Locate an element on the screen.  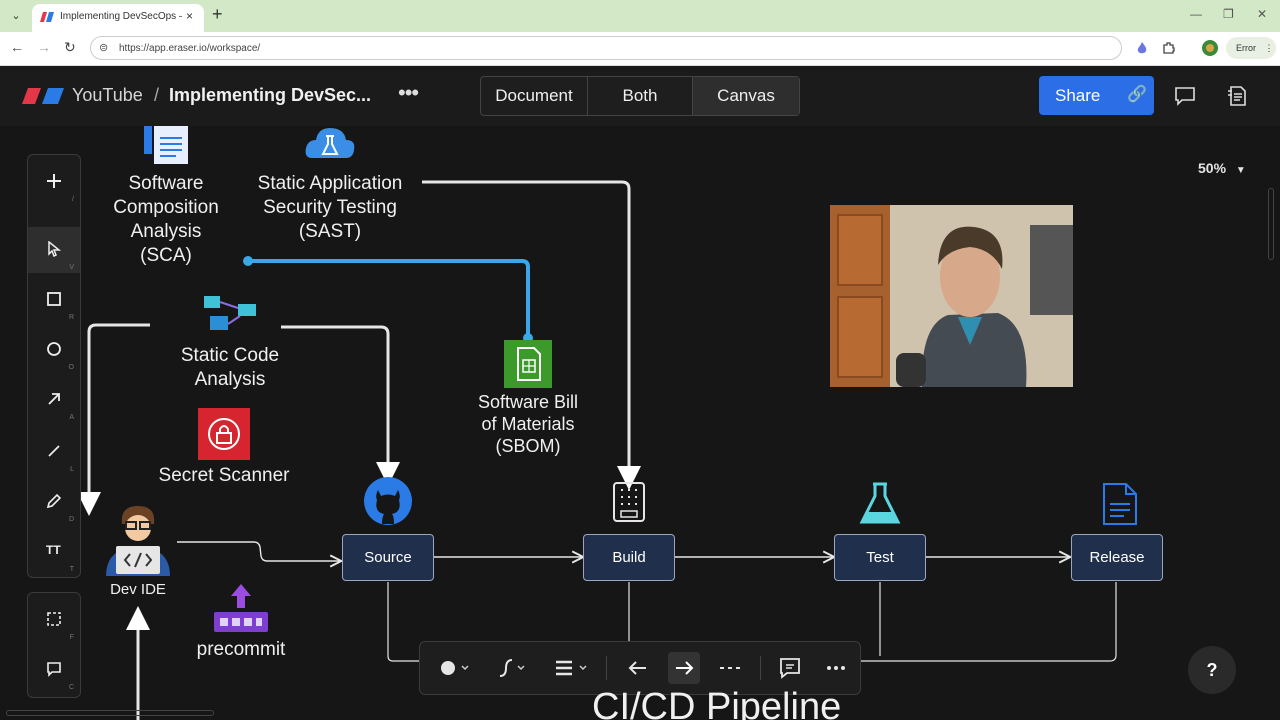
more-horizontal-icon is located at coordinates (836, 668).